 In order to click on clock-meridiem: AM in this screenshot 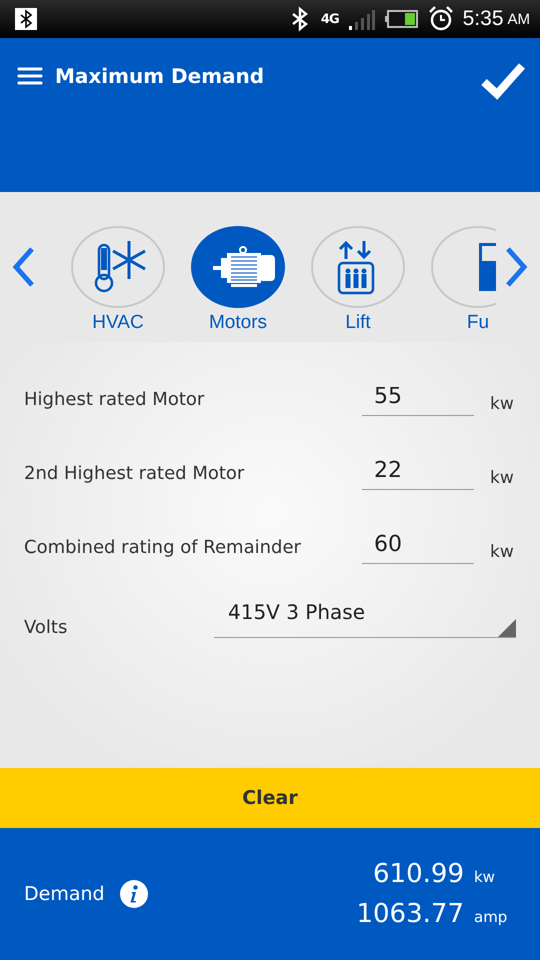, I will do `click(519, 19)`.